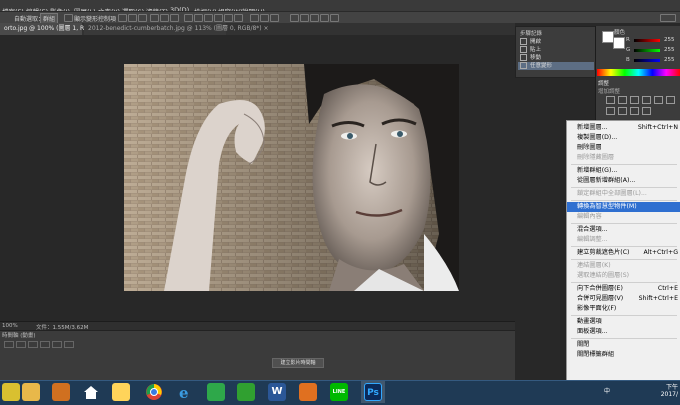  What do you see at coordinates (669, 50) in the screenshot?
I see `green-value: 255` at bounding box center [669, 50].